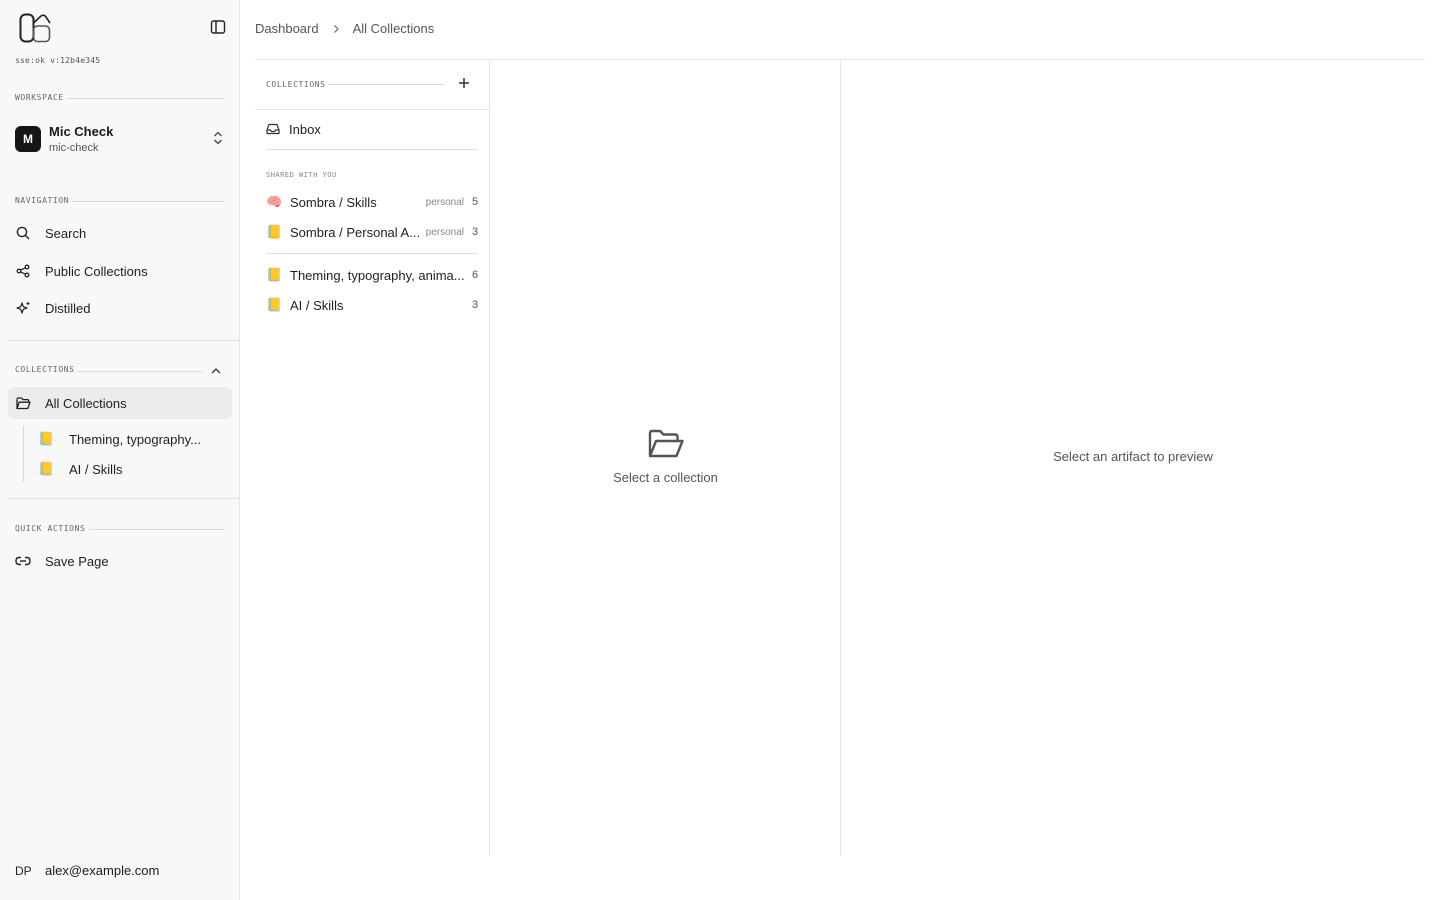 This screenshot has height=900, width=1440. I want to click on share-icon, so click(23, 271).